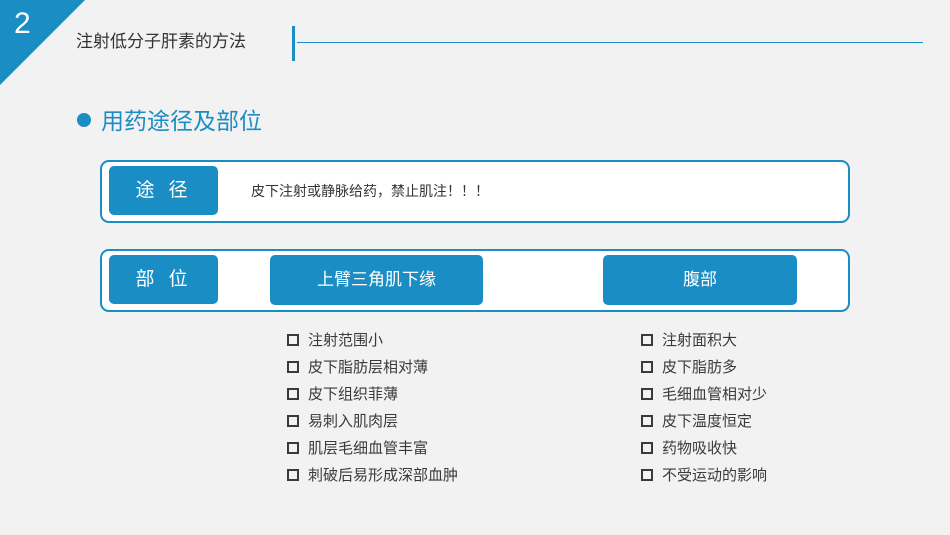 The width and height of the screenshot is (950, 535). I want to click on list-item-text: 刺破后易形成深部血肿, so click(383, 474).